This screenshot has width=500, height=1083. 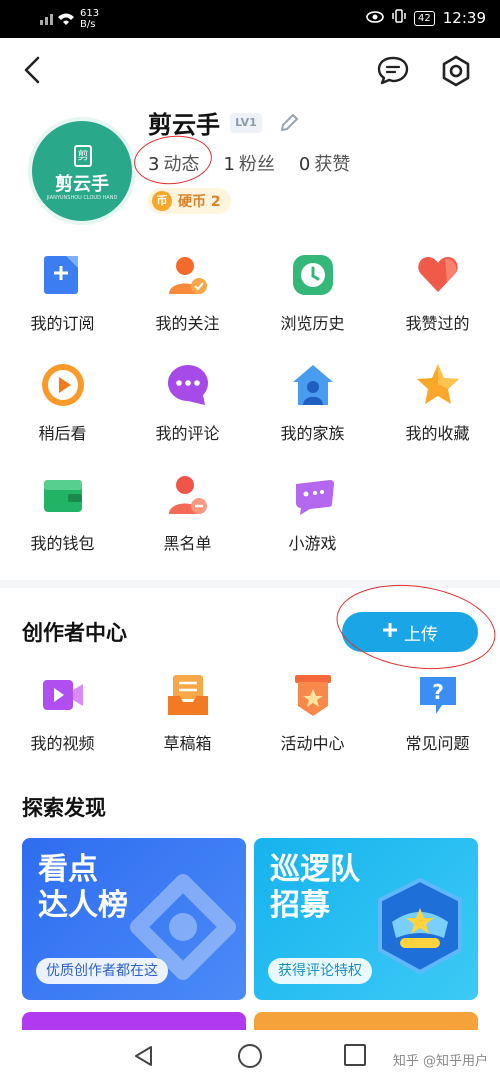 I want to click on creator-item-activity: 活动中心, so click(x=312, y=713).